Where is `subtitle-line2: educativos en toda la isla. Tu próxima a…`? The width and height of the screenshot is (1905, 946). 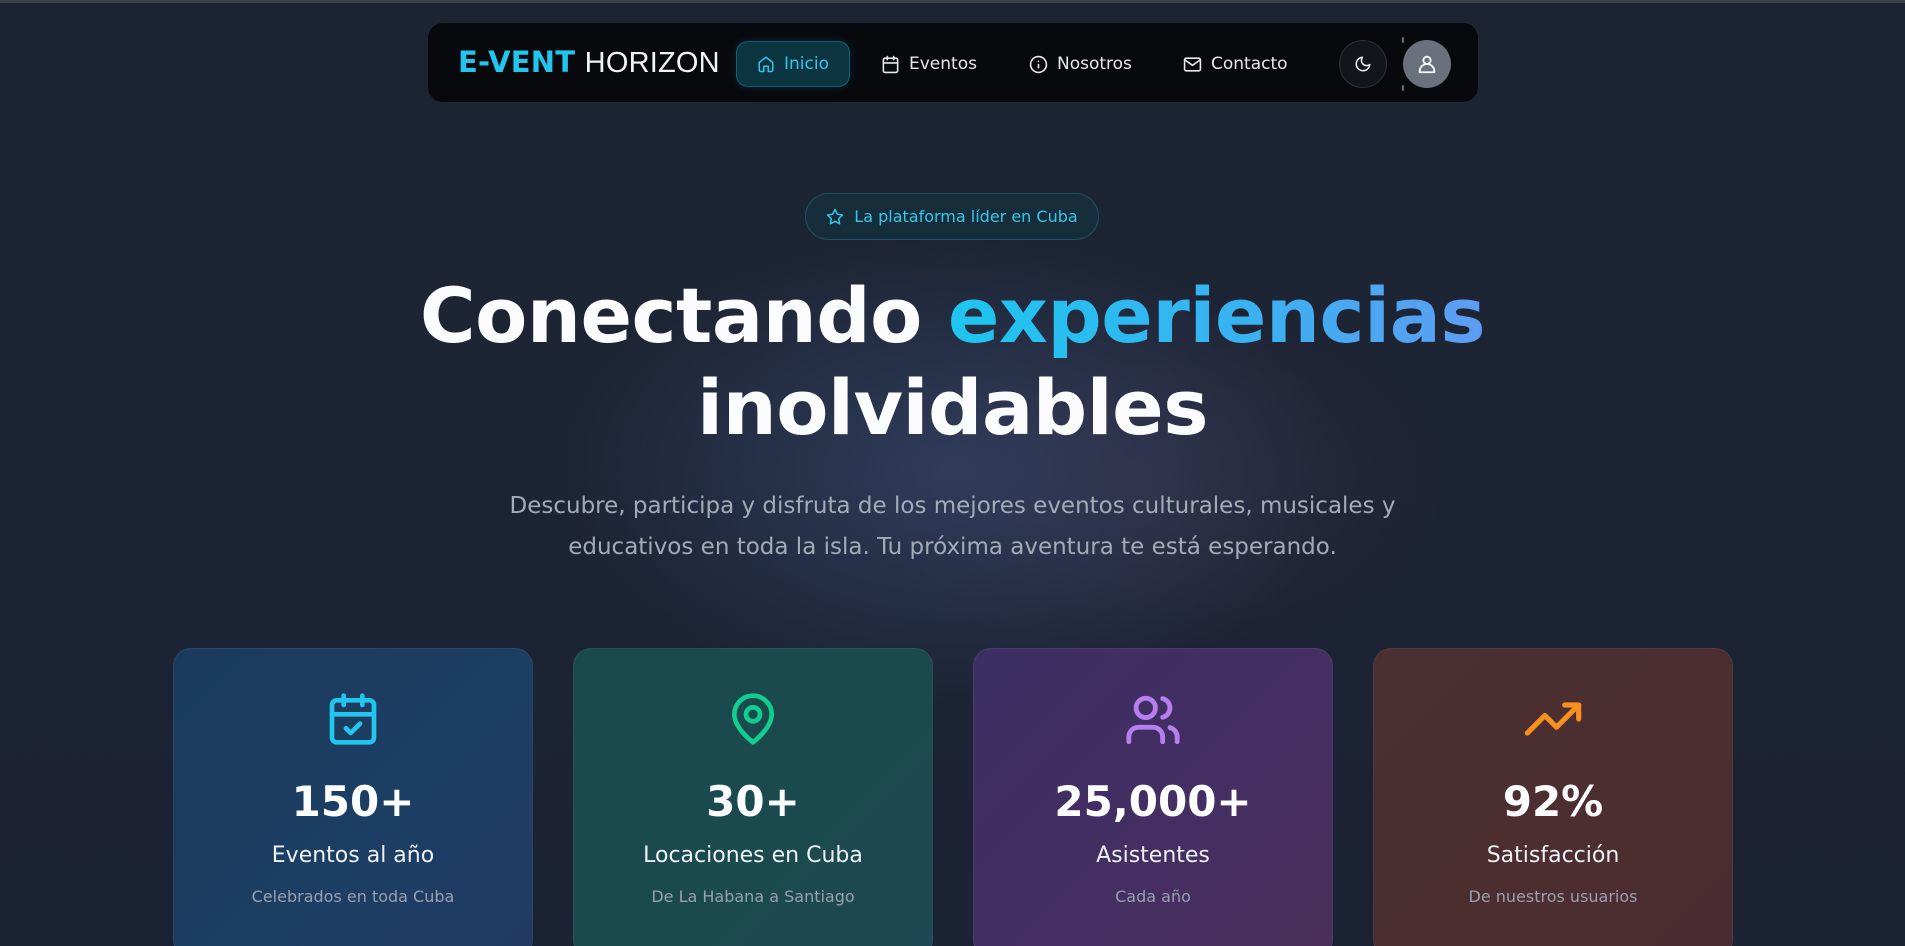
subtitle-line2: educativos en toda la isla. Tu próxima a… is located at coordinates (952, 547).